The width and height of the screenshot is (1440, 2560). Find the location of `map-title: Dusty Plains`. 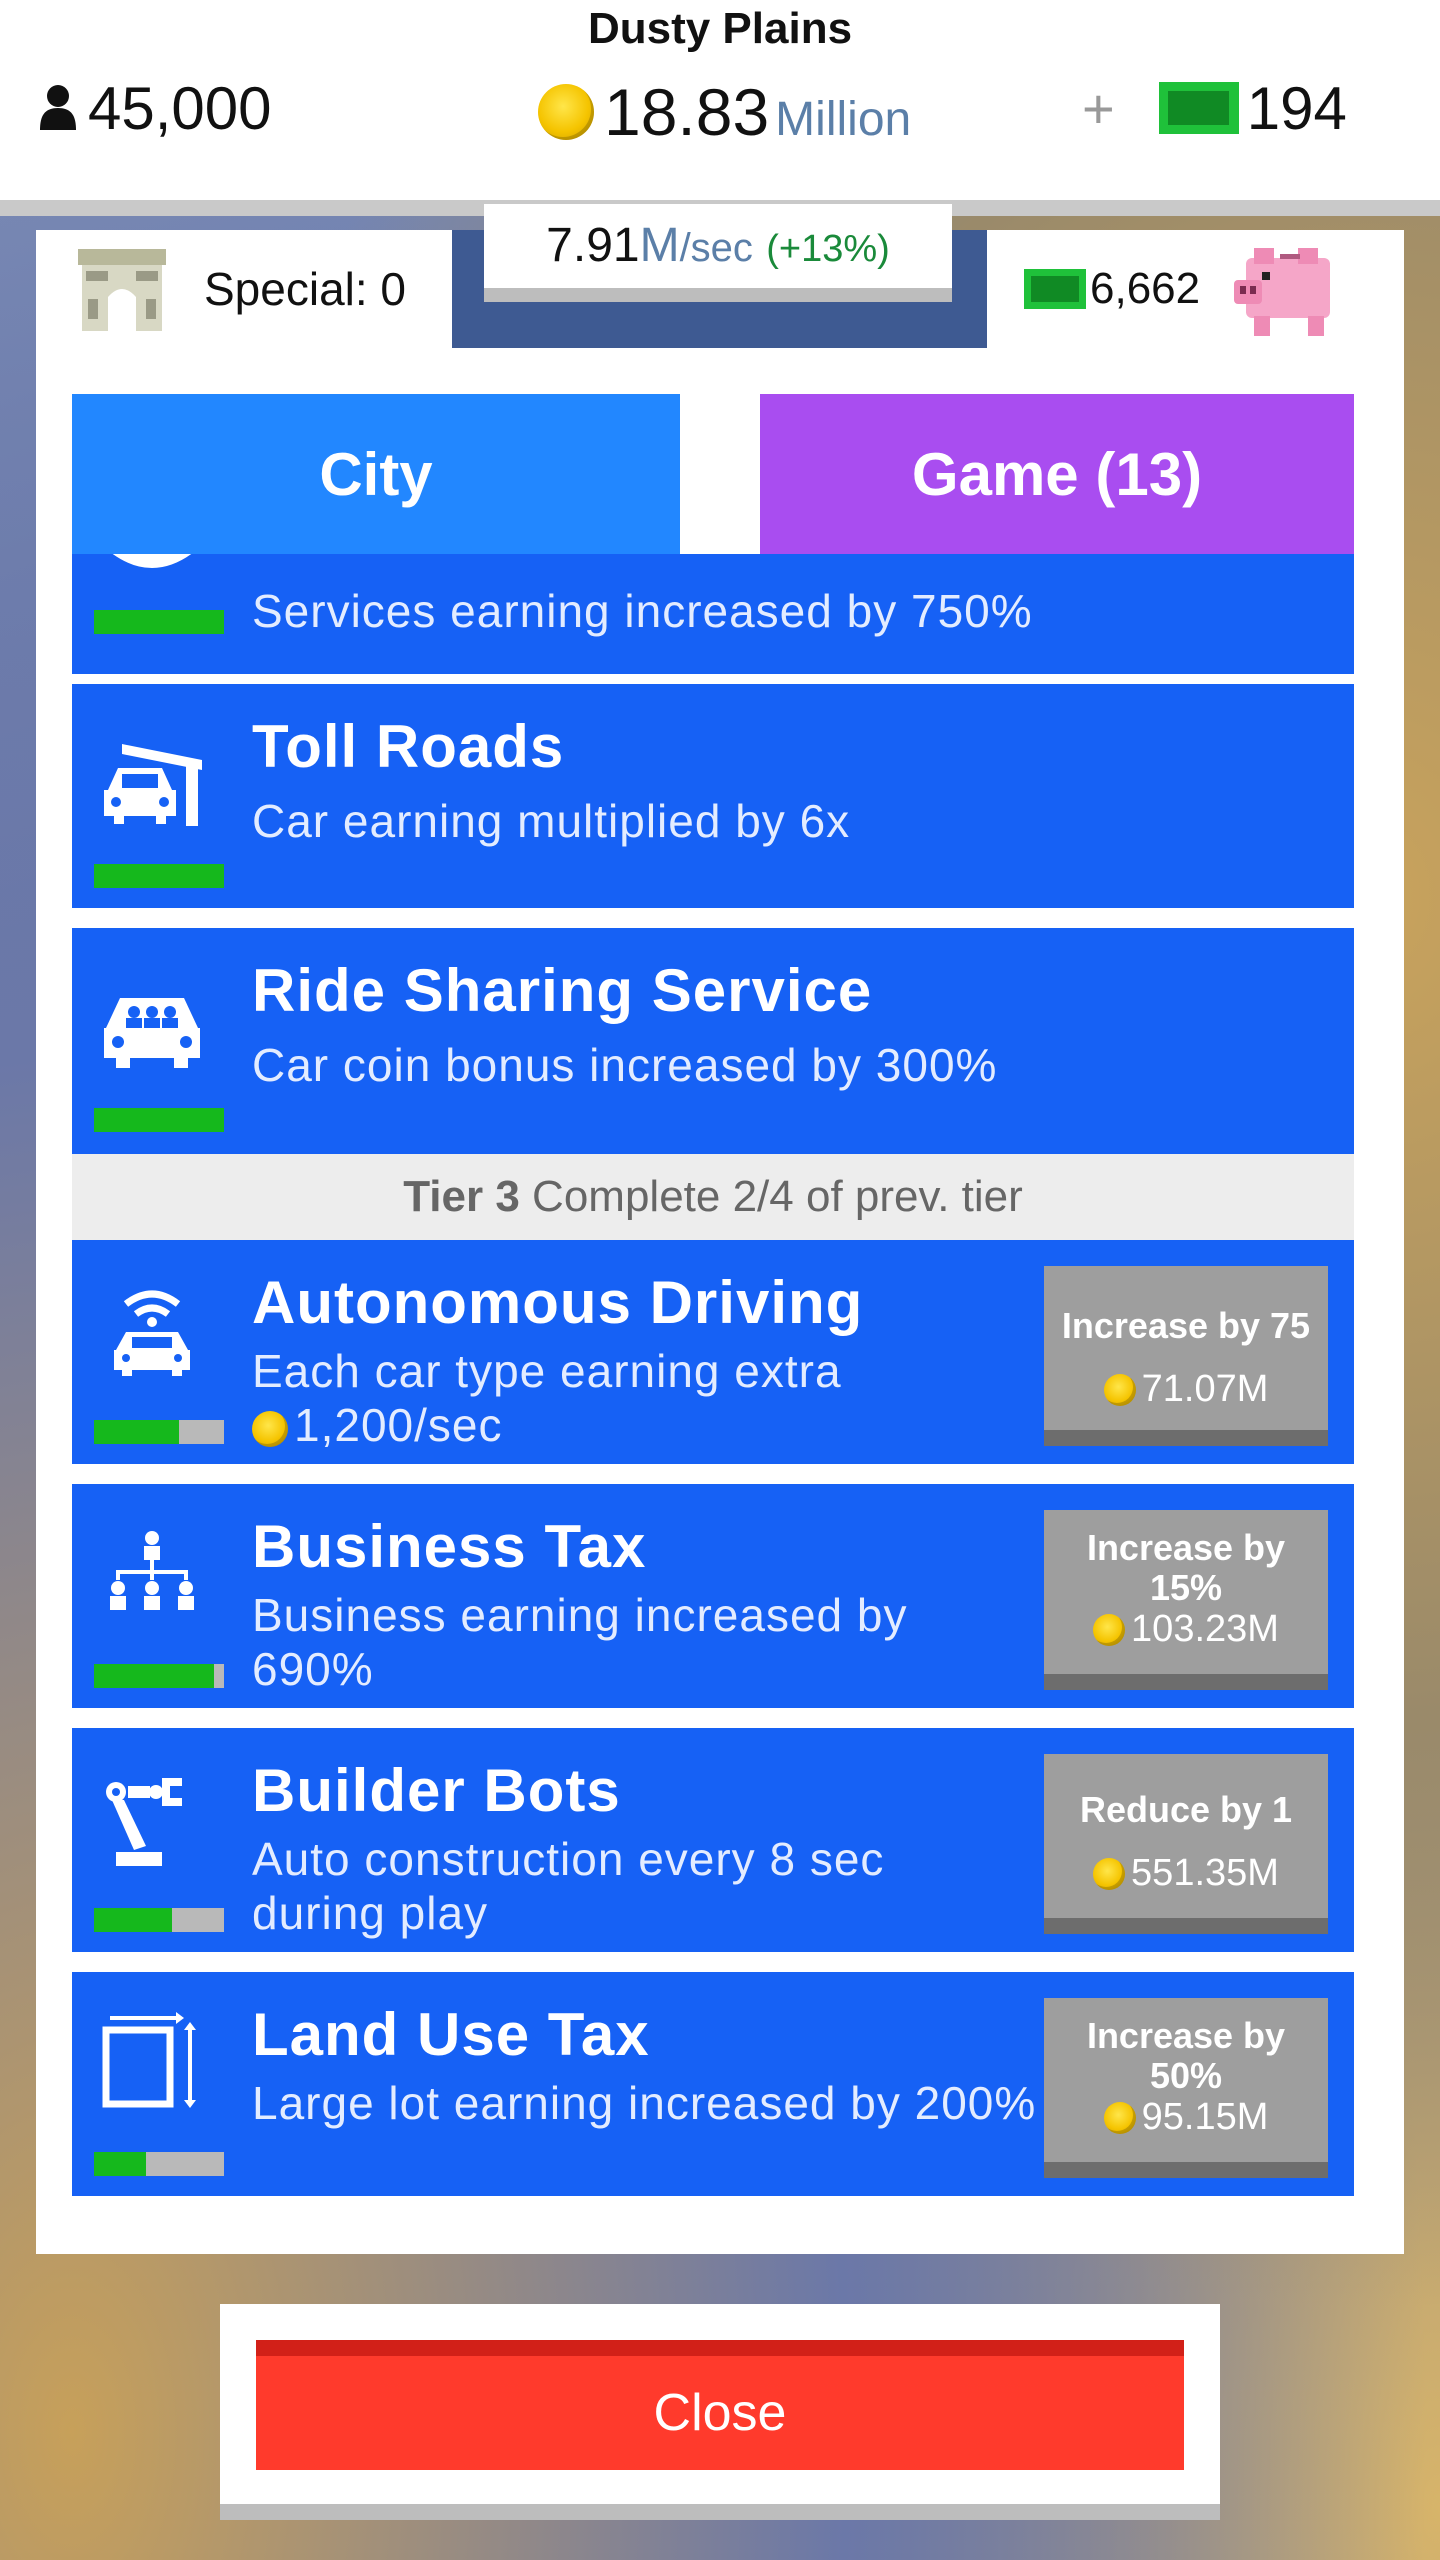

map-title: Dusty Plains is located at coordinates (720, 28).